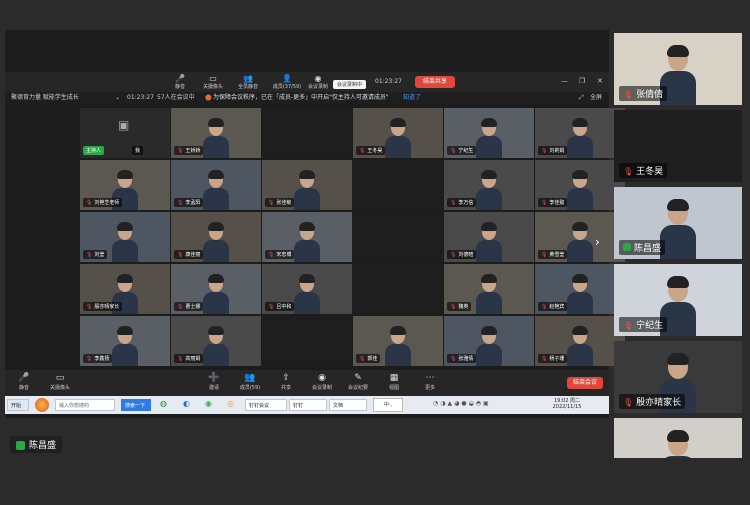 Image resolution: width=750 pixels, height=505 pixels. Describe the element at coordinates (585, 383) in the screenshot. I see `end-meeting-button: 结束会议` at that location.